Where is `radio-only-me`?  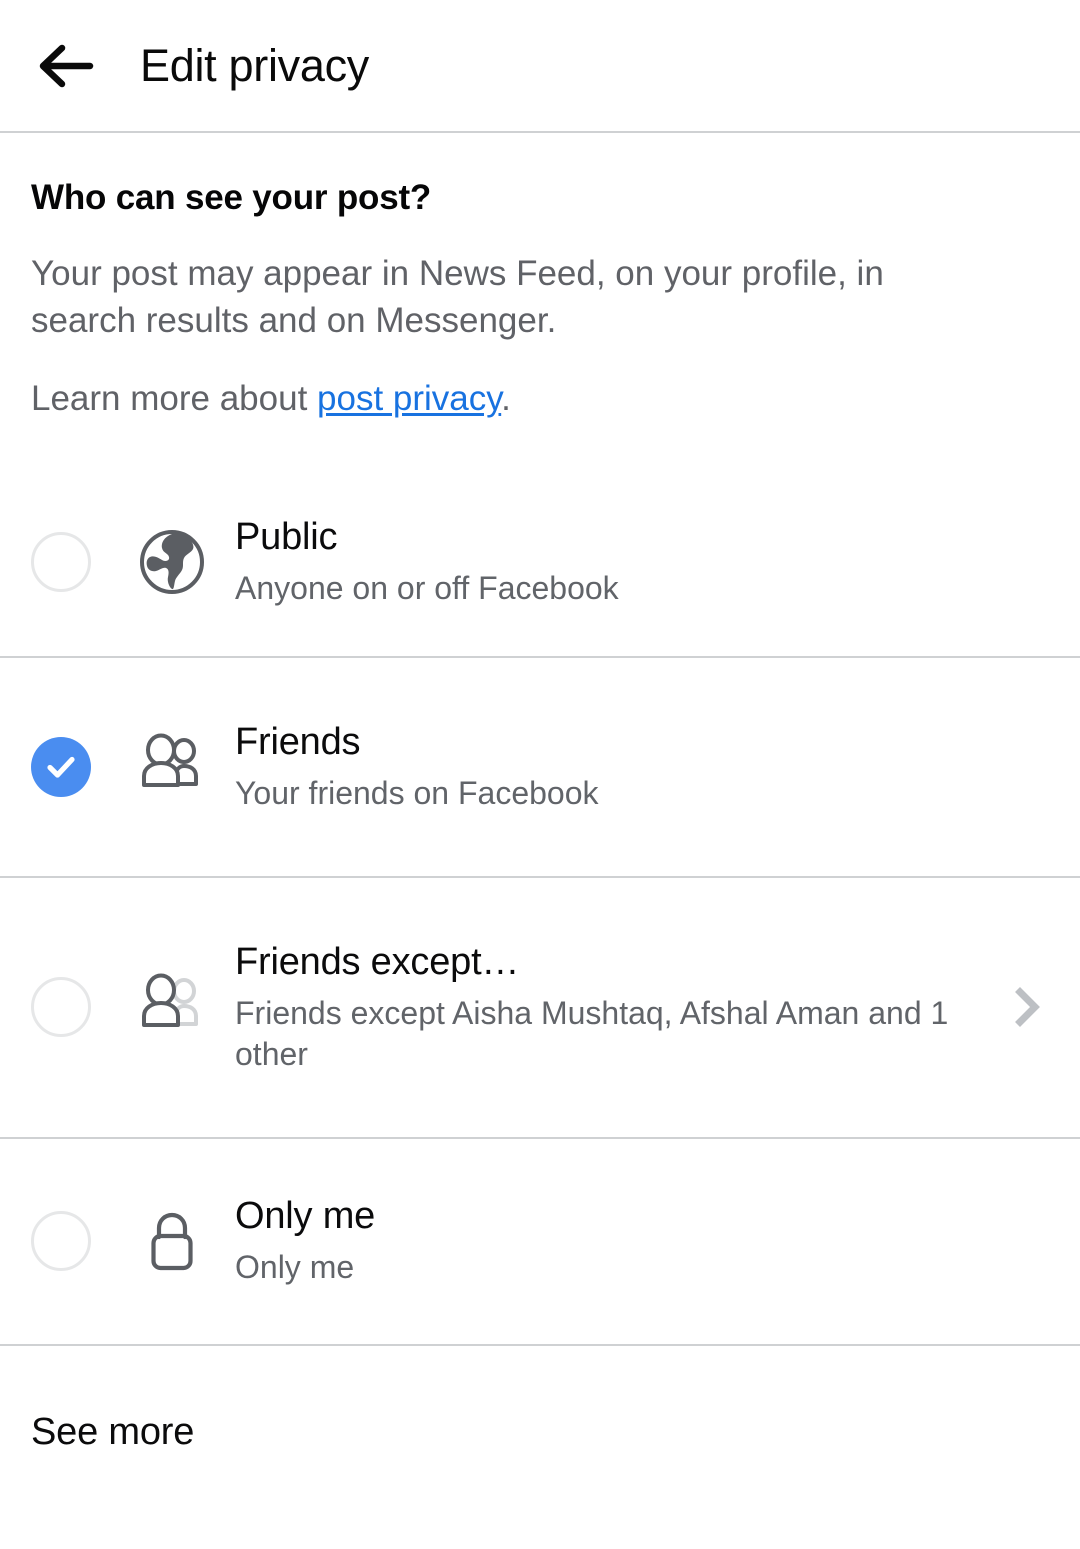 radio-only-me is located at coordinates (61, 1241).